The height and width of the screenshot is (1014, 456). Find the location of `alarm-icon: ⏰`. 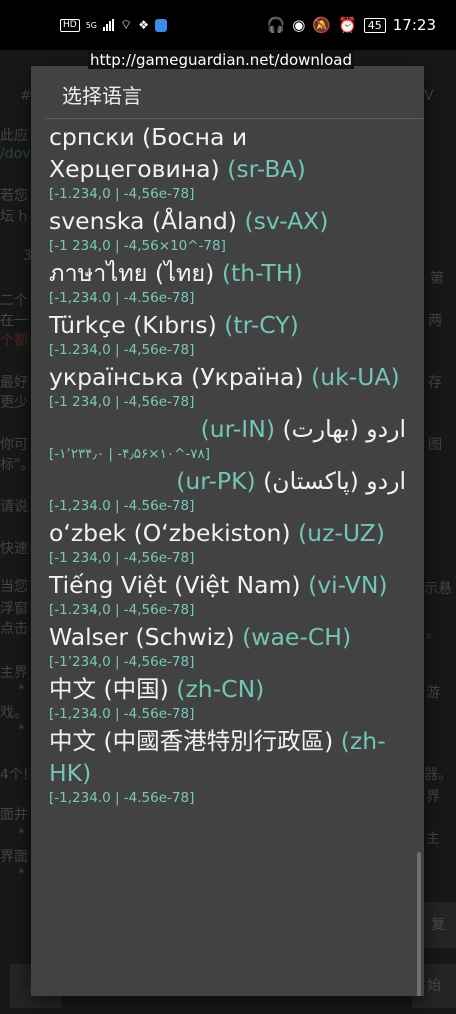

alarm-icon: ⏰ is located at coordinates (347, 25).